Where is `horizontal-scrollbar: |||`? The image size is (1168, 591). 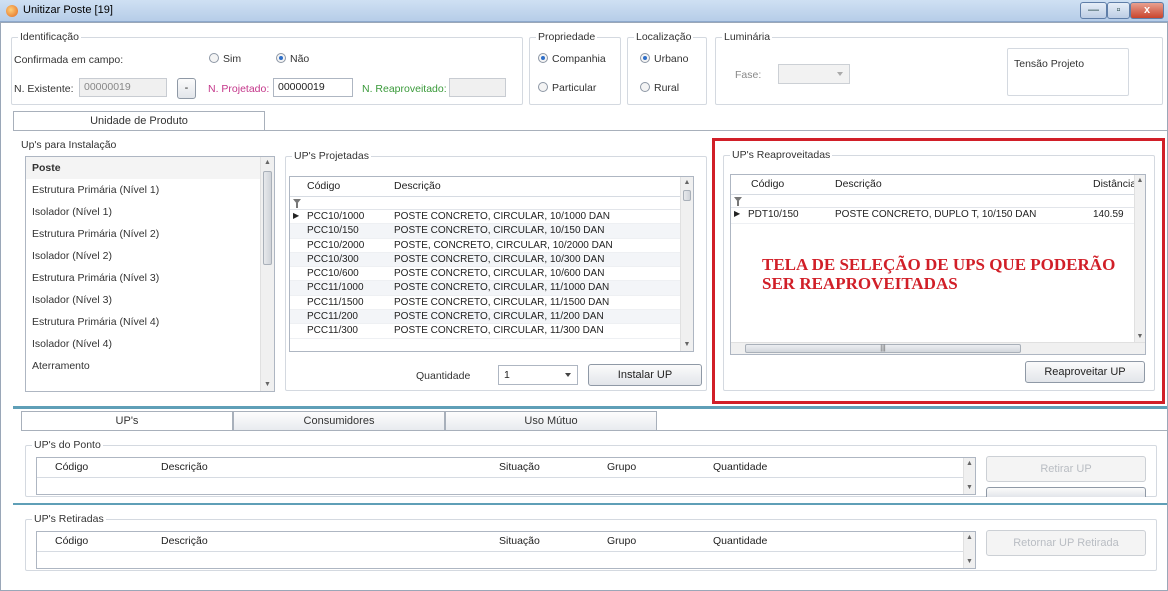
horizontal-scrollbar: ||| is located at coordinates (938, 348).